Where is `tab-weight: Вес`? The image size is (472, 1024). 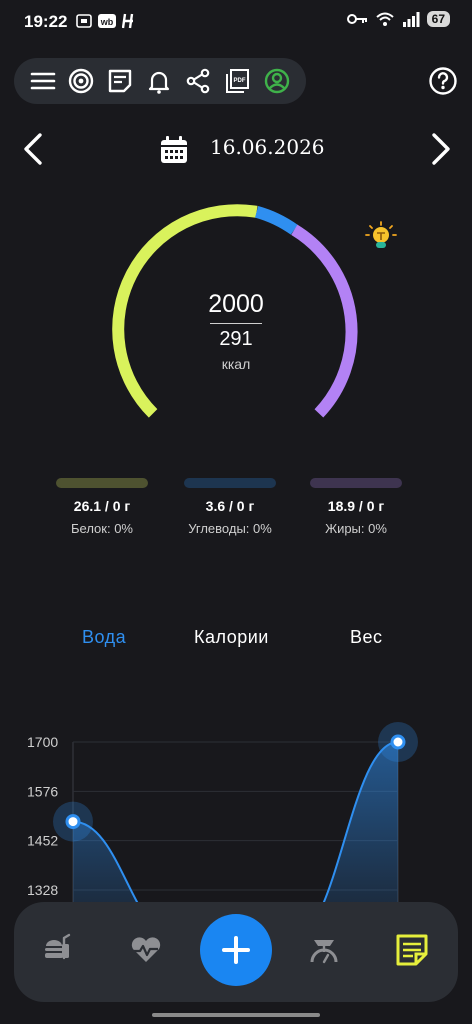 tab-weight: Вес is located at coordinates (366, 637).